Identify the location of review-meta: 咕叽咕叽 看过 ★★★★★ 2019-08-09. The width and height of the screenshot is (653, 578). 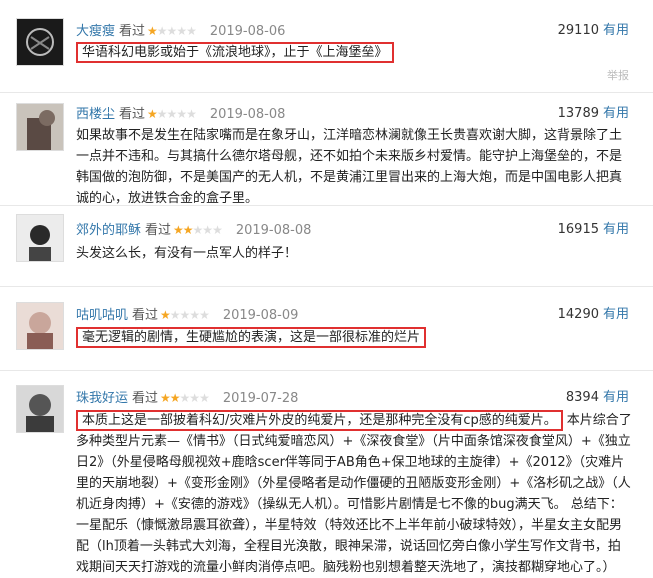
(187, 315).